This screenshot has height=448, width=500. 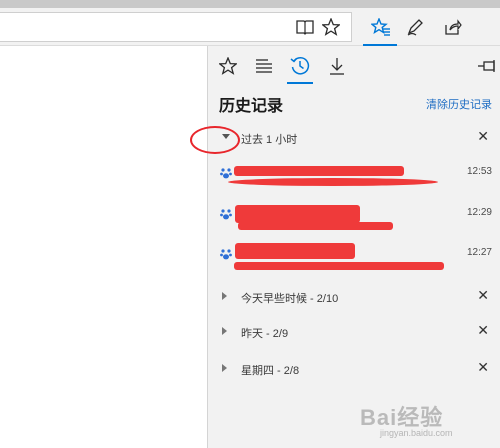 I want to click on window-top-strip, so click(x=250, y=4).